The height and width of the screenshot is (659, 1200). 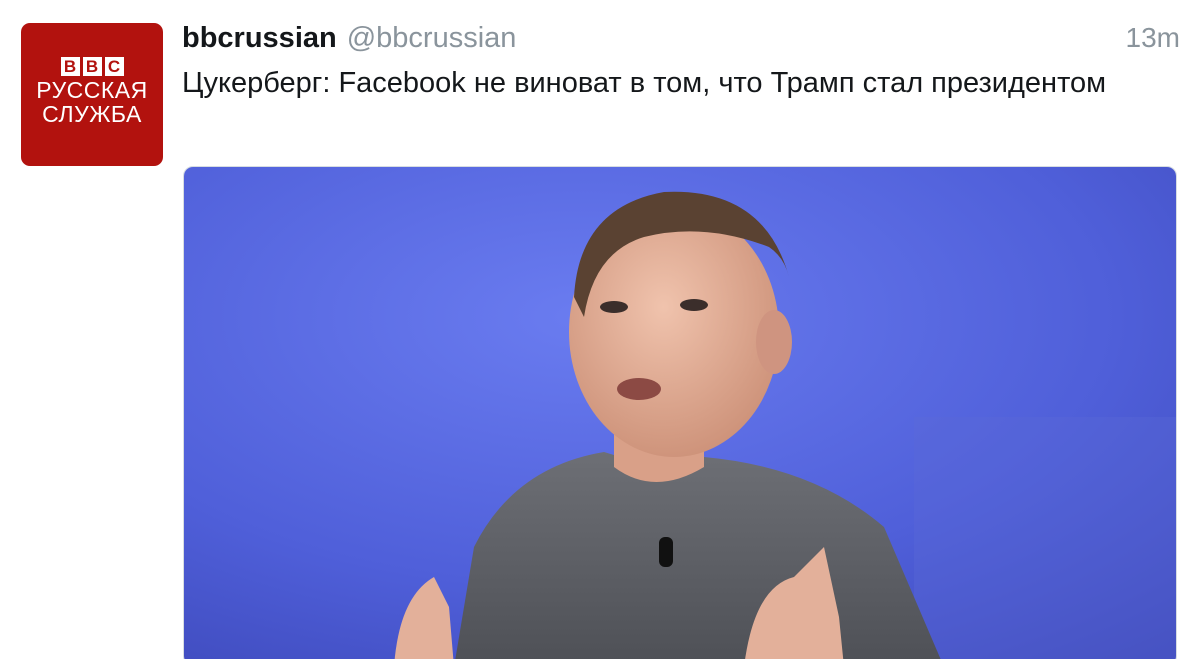 What do you see at coordinates (1153, 38) in the screenshot?
I see `timestamp: 13m` at bounding box center [1153, 38].